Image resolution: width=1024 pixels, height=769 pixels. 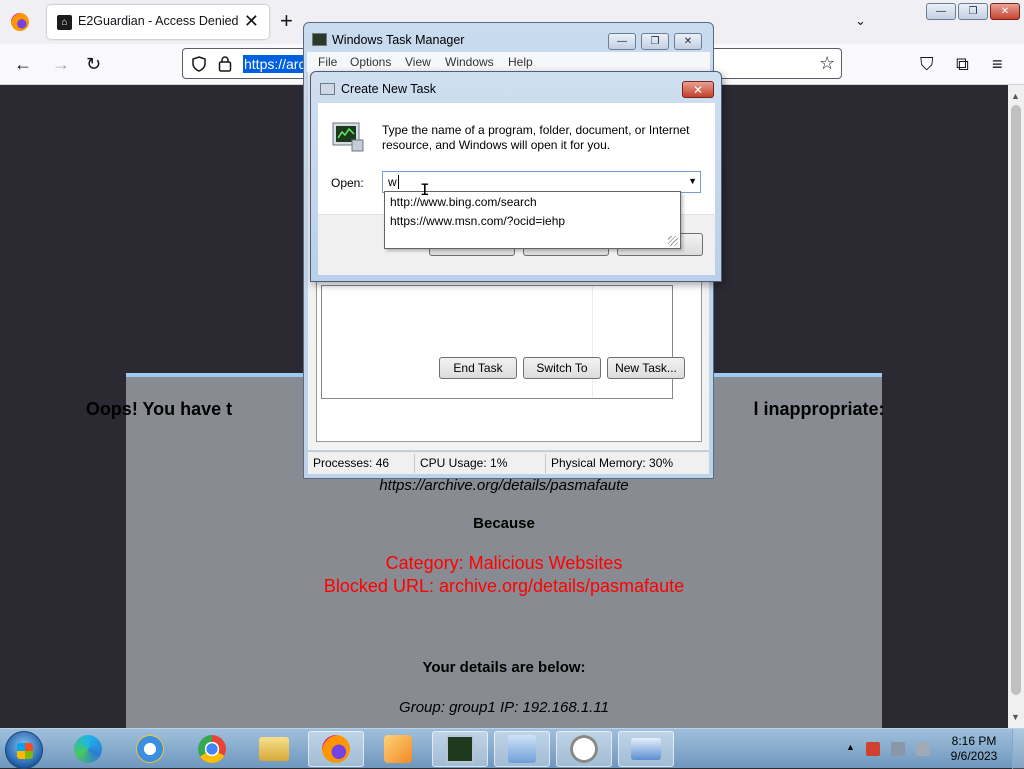 I want to click on tray-time: 8:16 PM, so click(x=974, y=741).